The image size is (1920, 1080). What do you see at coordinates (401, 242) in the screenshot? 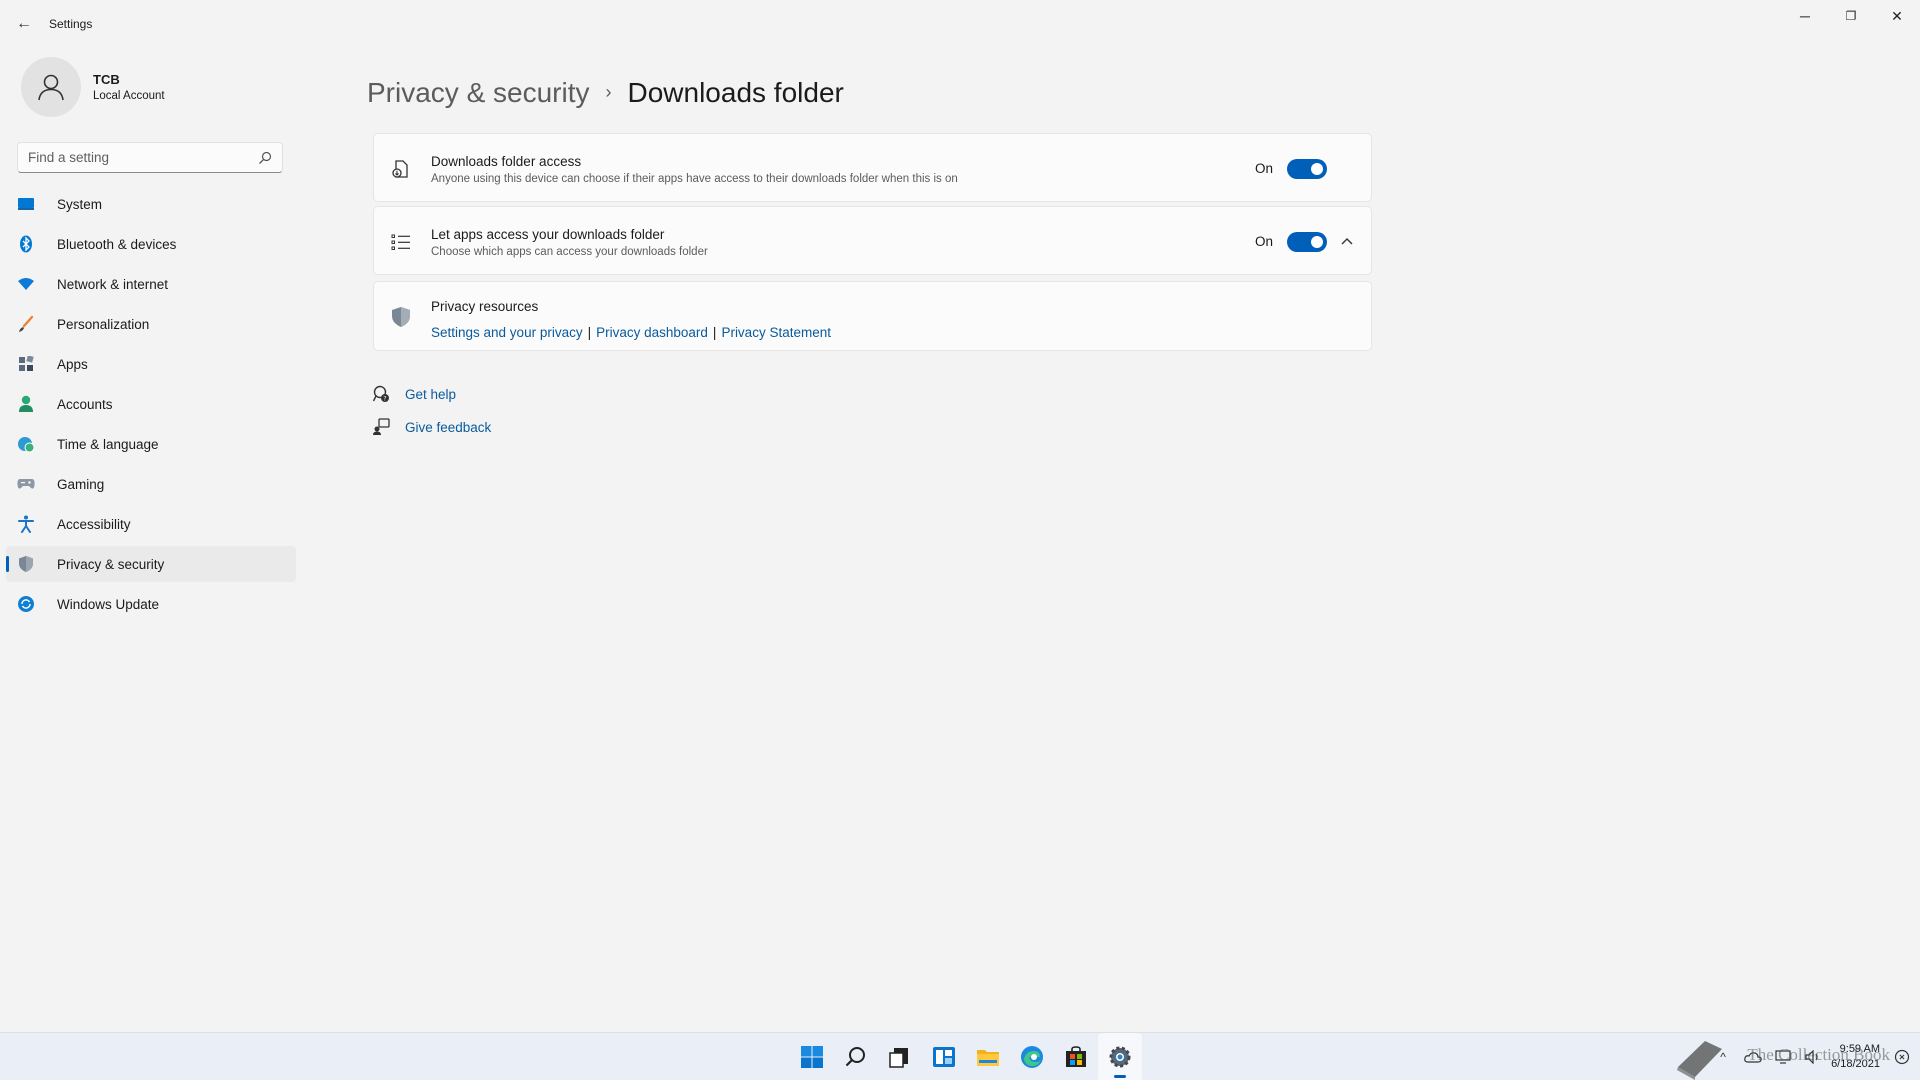
I see `list-icon` at bounding box center [401, 242].